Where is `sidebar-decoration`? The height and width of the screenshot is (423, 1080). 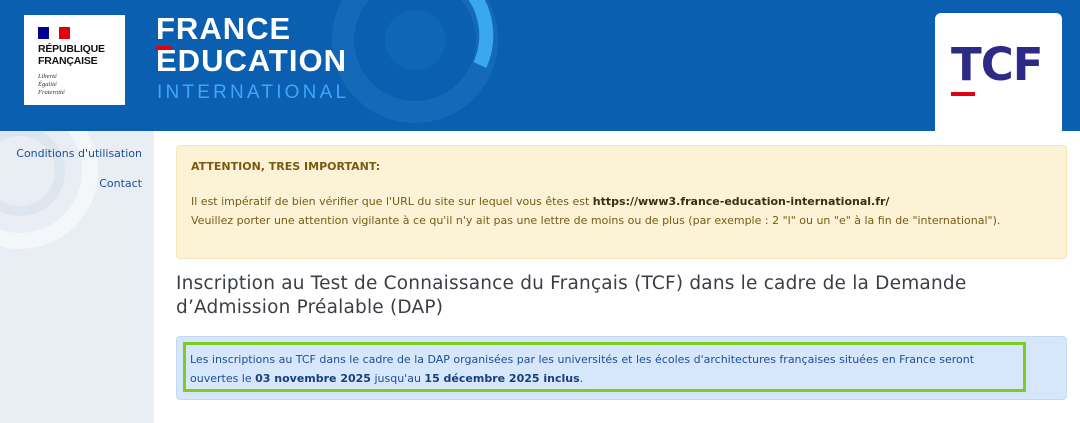 sidebar-decoration is located at coordinates (49, 190).